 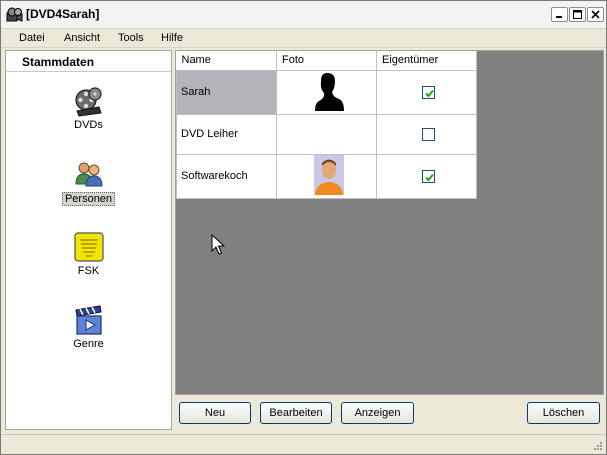 What do you see at coordinates (88, 174) in the screenshot?
I see `people-icon` at bounding box center [88, 174].